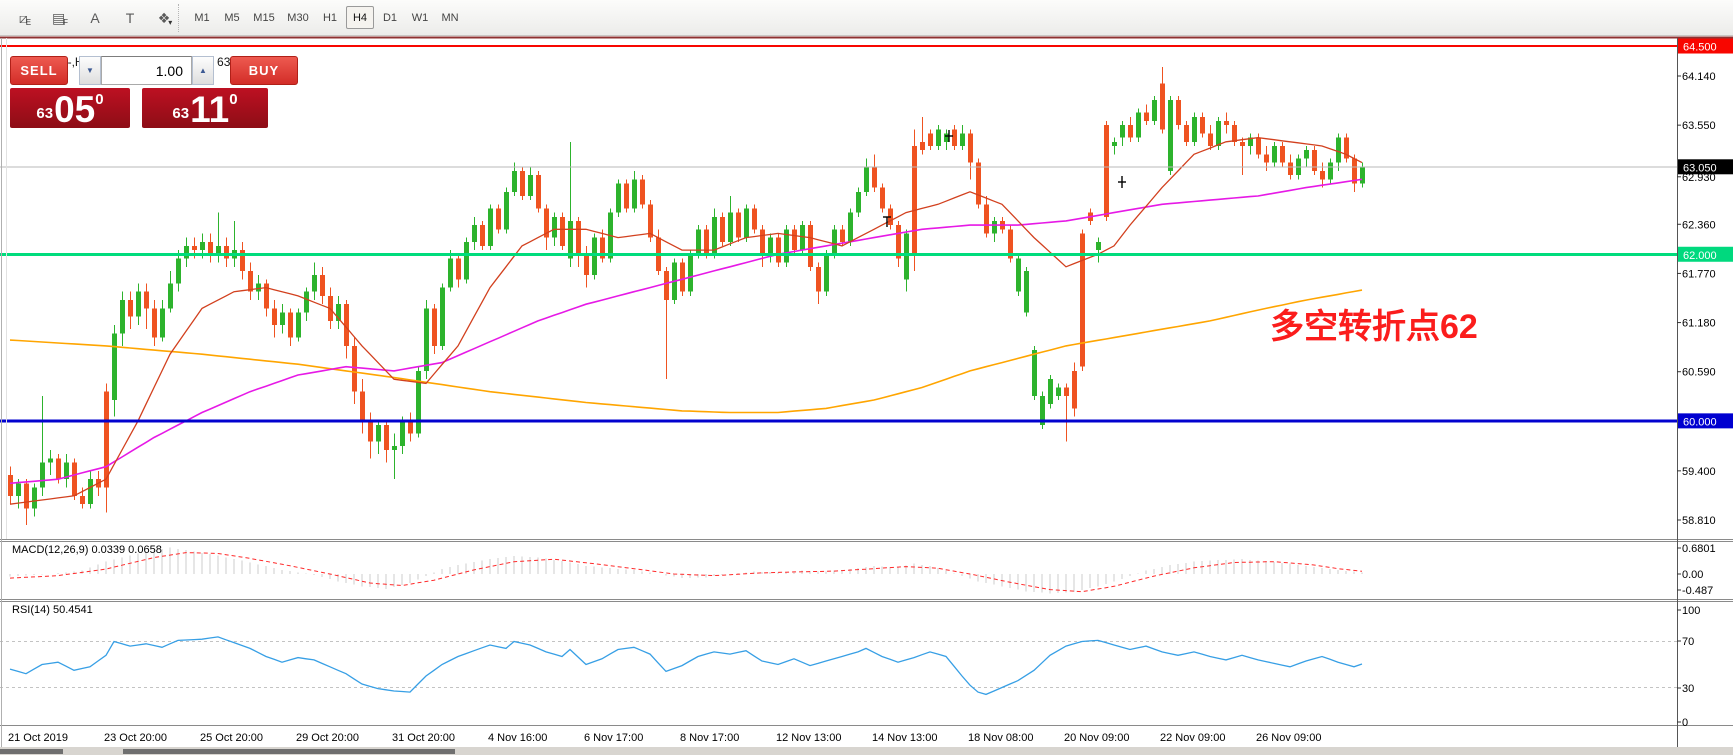  I want to click on rsi-scale-label: 100, so click(1691, 611).